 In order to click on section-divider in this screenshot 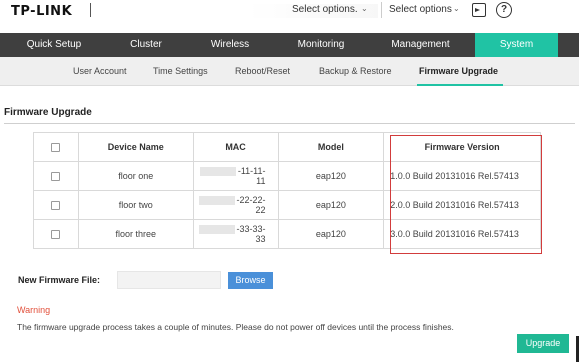, I will do `click(289, 123)`.